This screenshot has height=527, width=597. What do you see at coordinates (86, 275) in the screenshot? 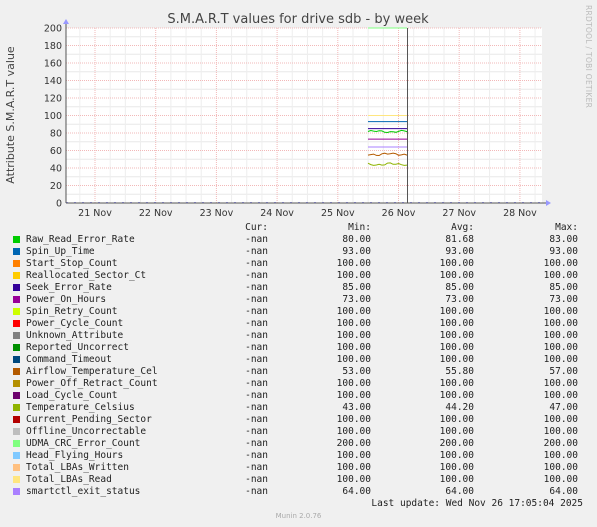
I see `legend-series-name: Reallocated_Sector_Ct` at bounding box center [86, 275].